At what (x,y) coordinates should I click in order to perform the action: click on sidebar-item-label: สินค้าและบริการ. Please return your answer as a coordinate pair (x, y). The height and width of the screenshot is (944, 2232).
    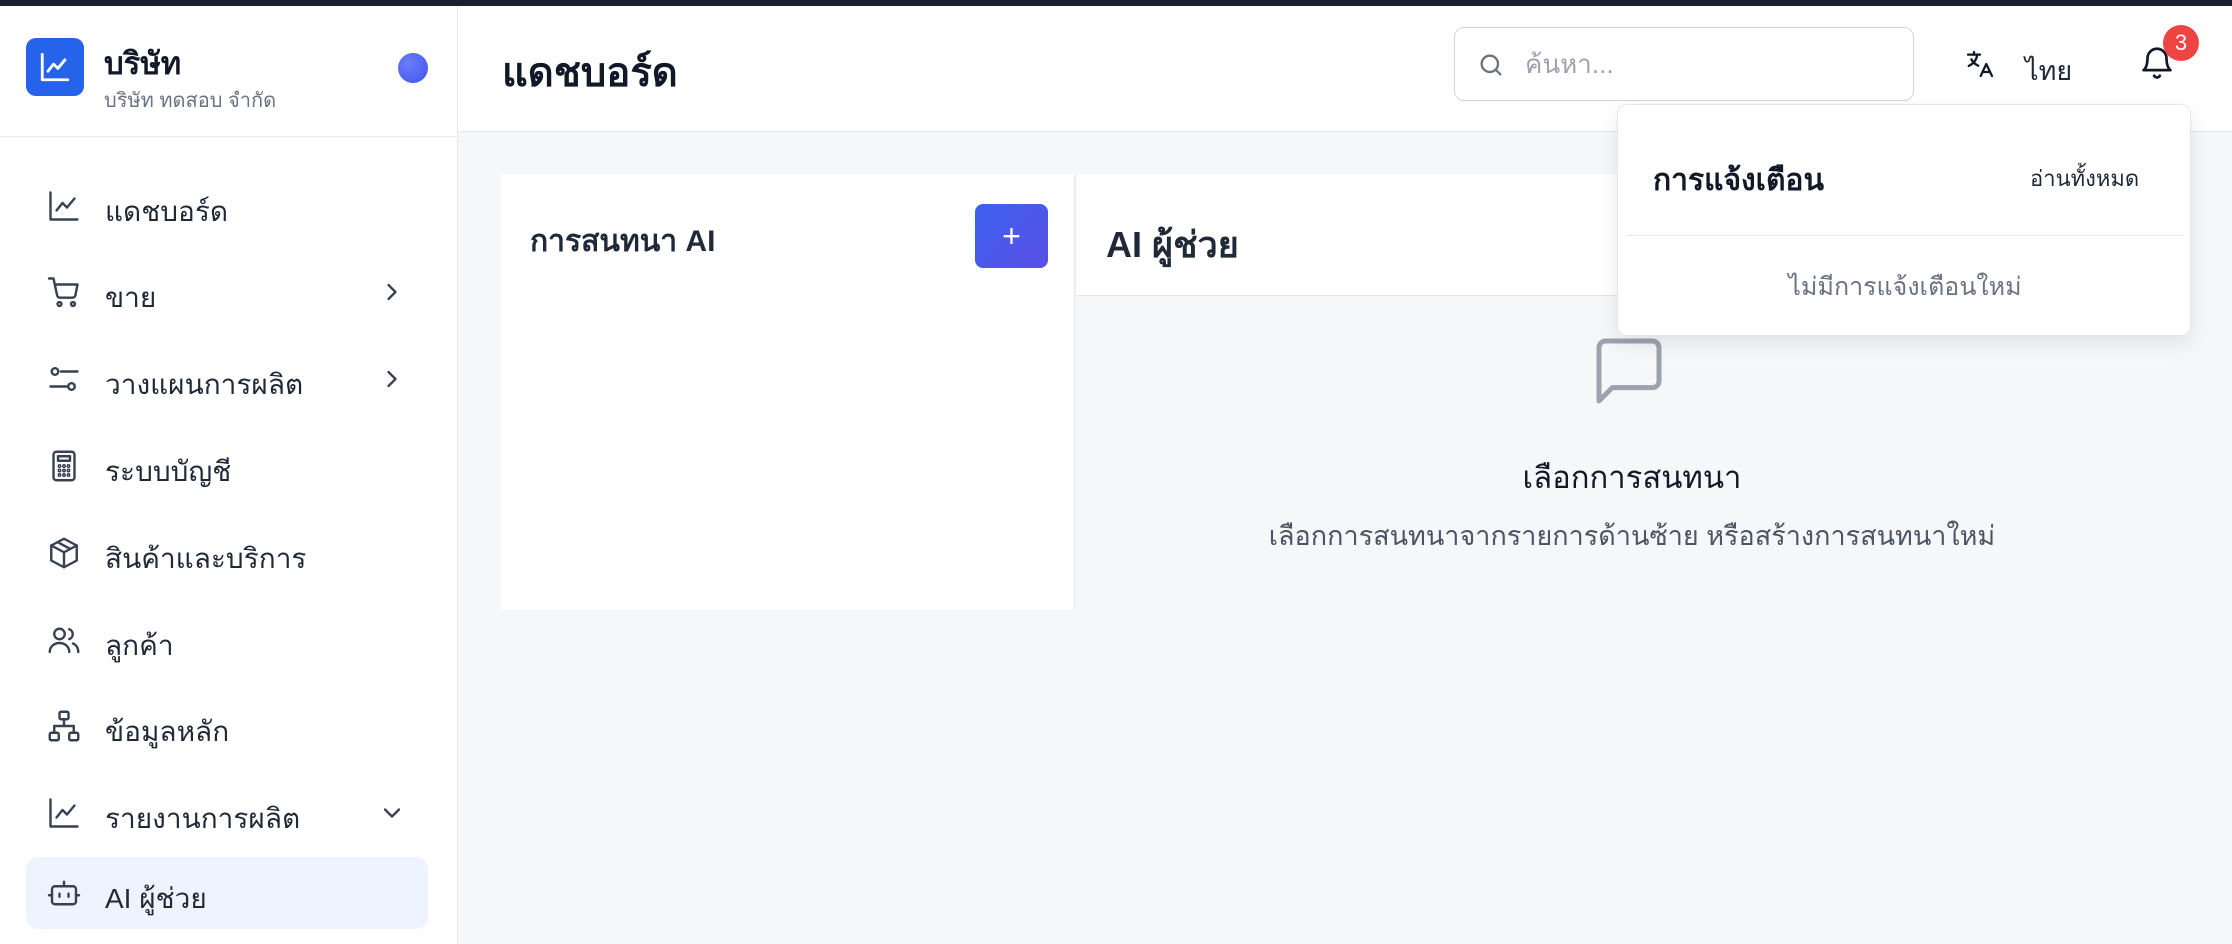
    Looking at the image, I should click on (206, 558).